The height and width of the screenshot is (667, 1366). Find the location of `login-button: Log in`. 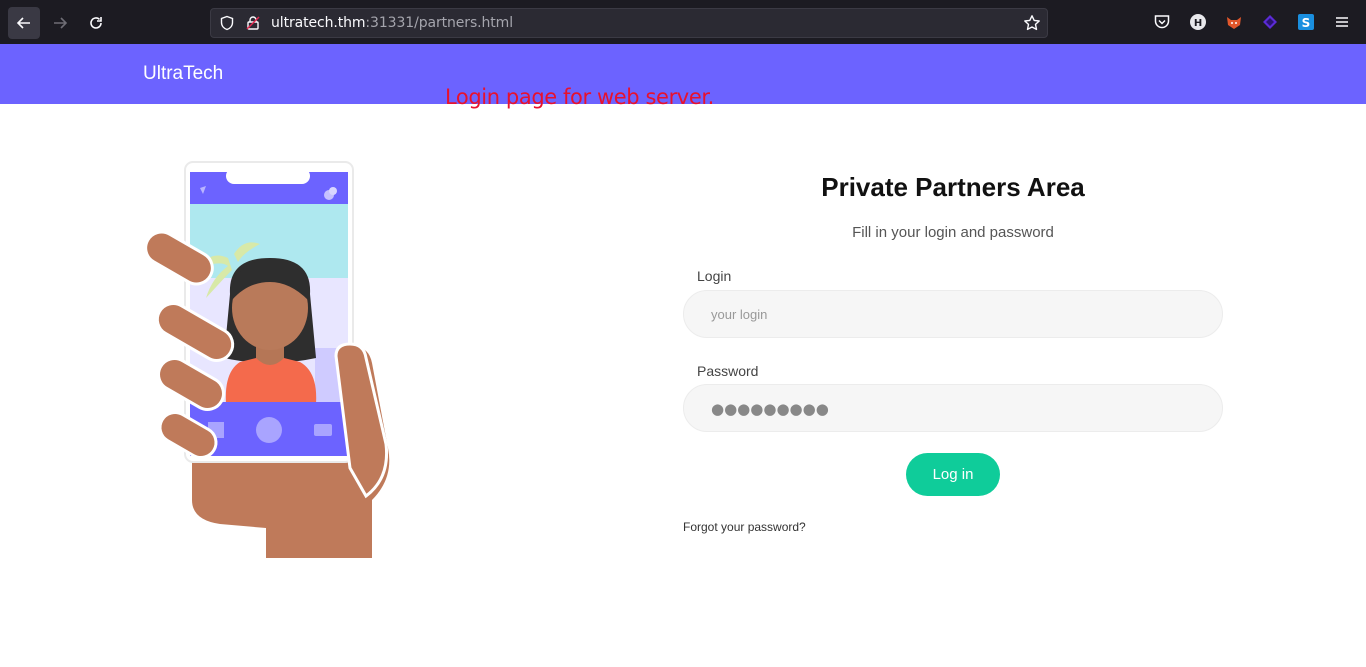

login-button: Log in is located at coordinates (953, 474).